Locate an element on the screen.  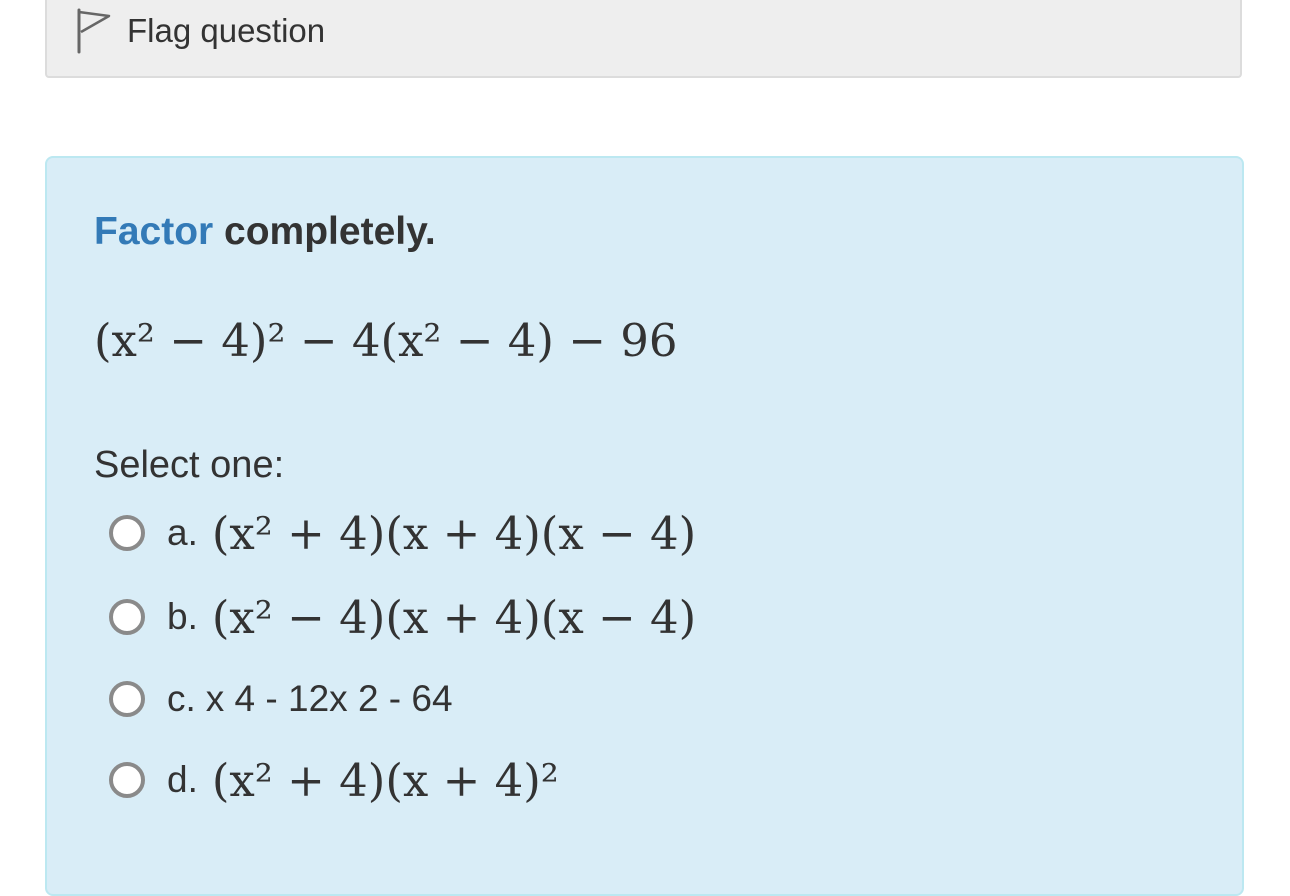
option-b-radio is located at coordinates (127, 617).